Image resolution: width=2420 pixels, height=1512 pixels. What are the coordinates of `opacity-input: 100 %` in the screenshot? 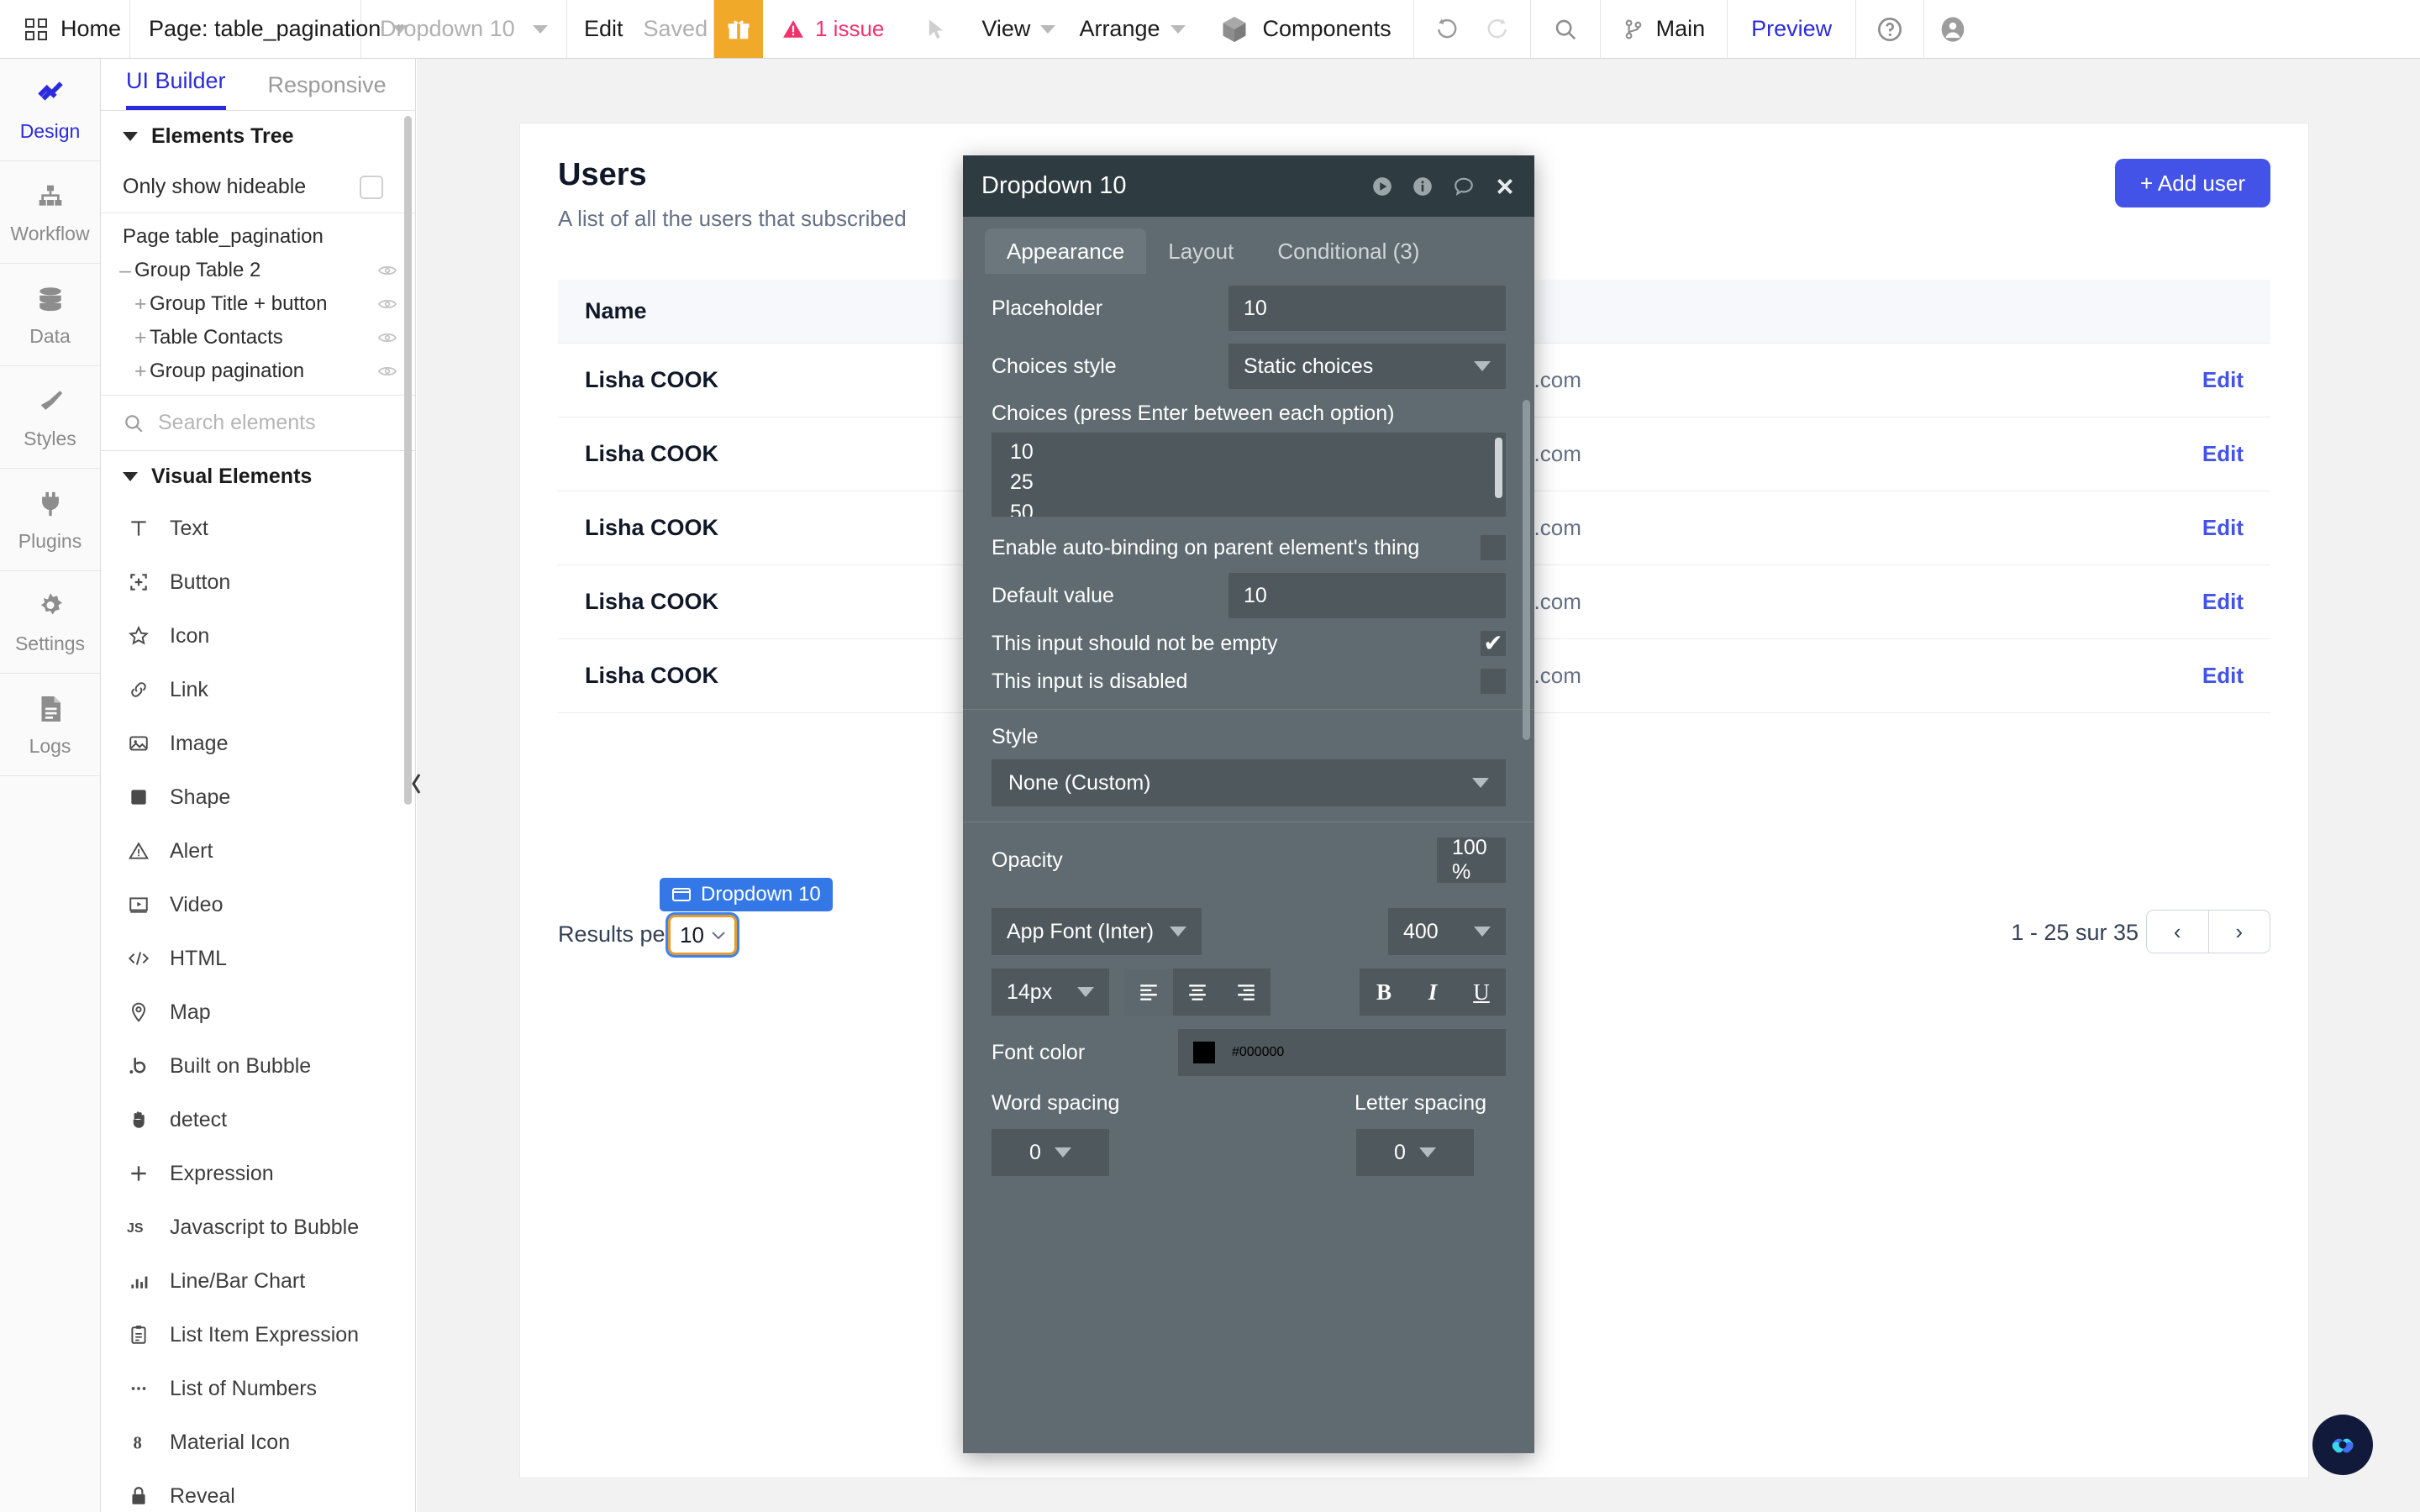 It's located at (1471, 860).